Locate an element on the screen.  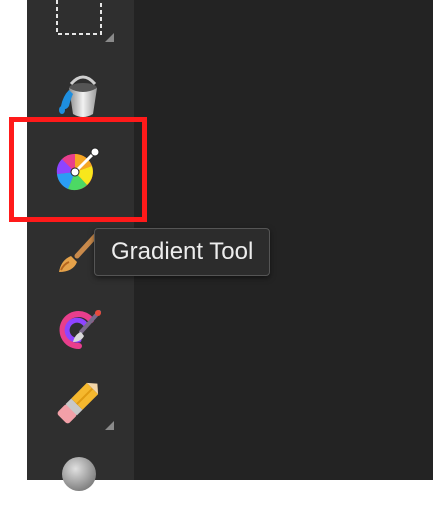
tooltip-label: Gradient Tool is located at coordinates (182, 251).